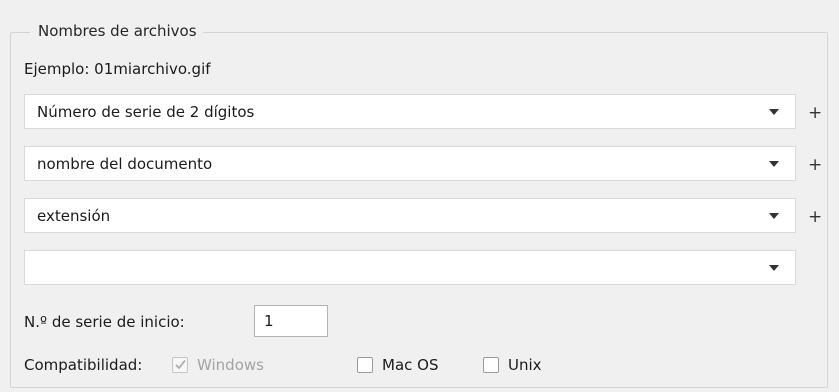 This screenshot has height=392, width=839. Describe the element at coordinates (117, 69) in the screenshot. I see `example-filename: Ejemplo: 01miarchivo.gif` at that location.